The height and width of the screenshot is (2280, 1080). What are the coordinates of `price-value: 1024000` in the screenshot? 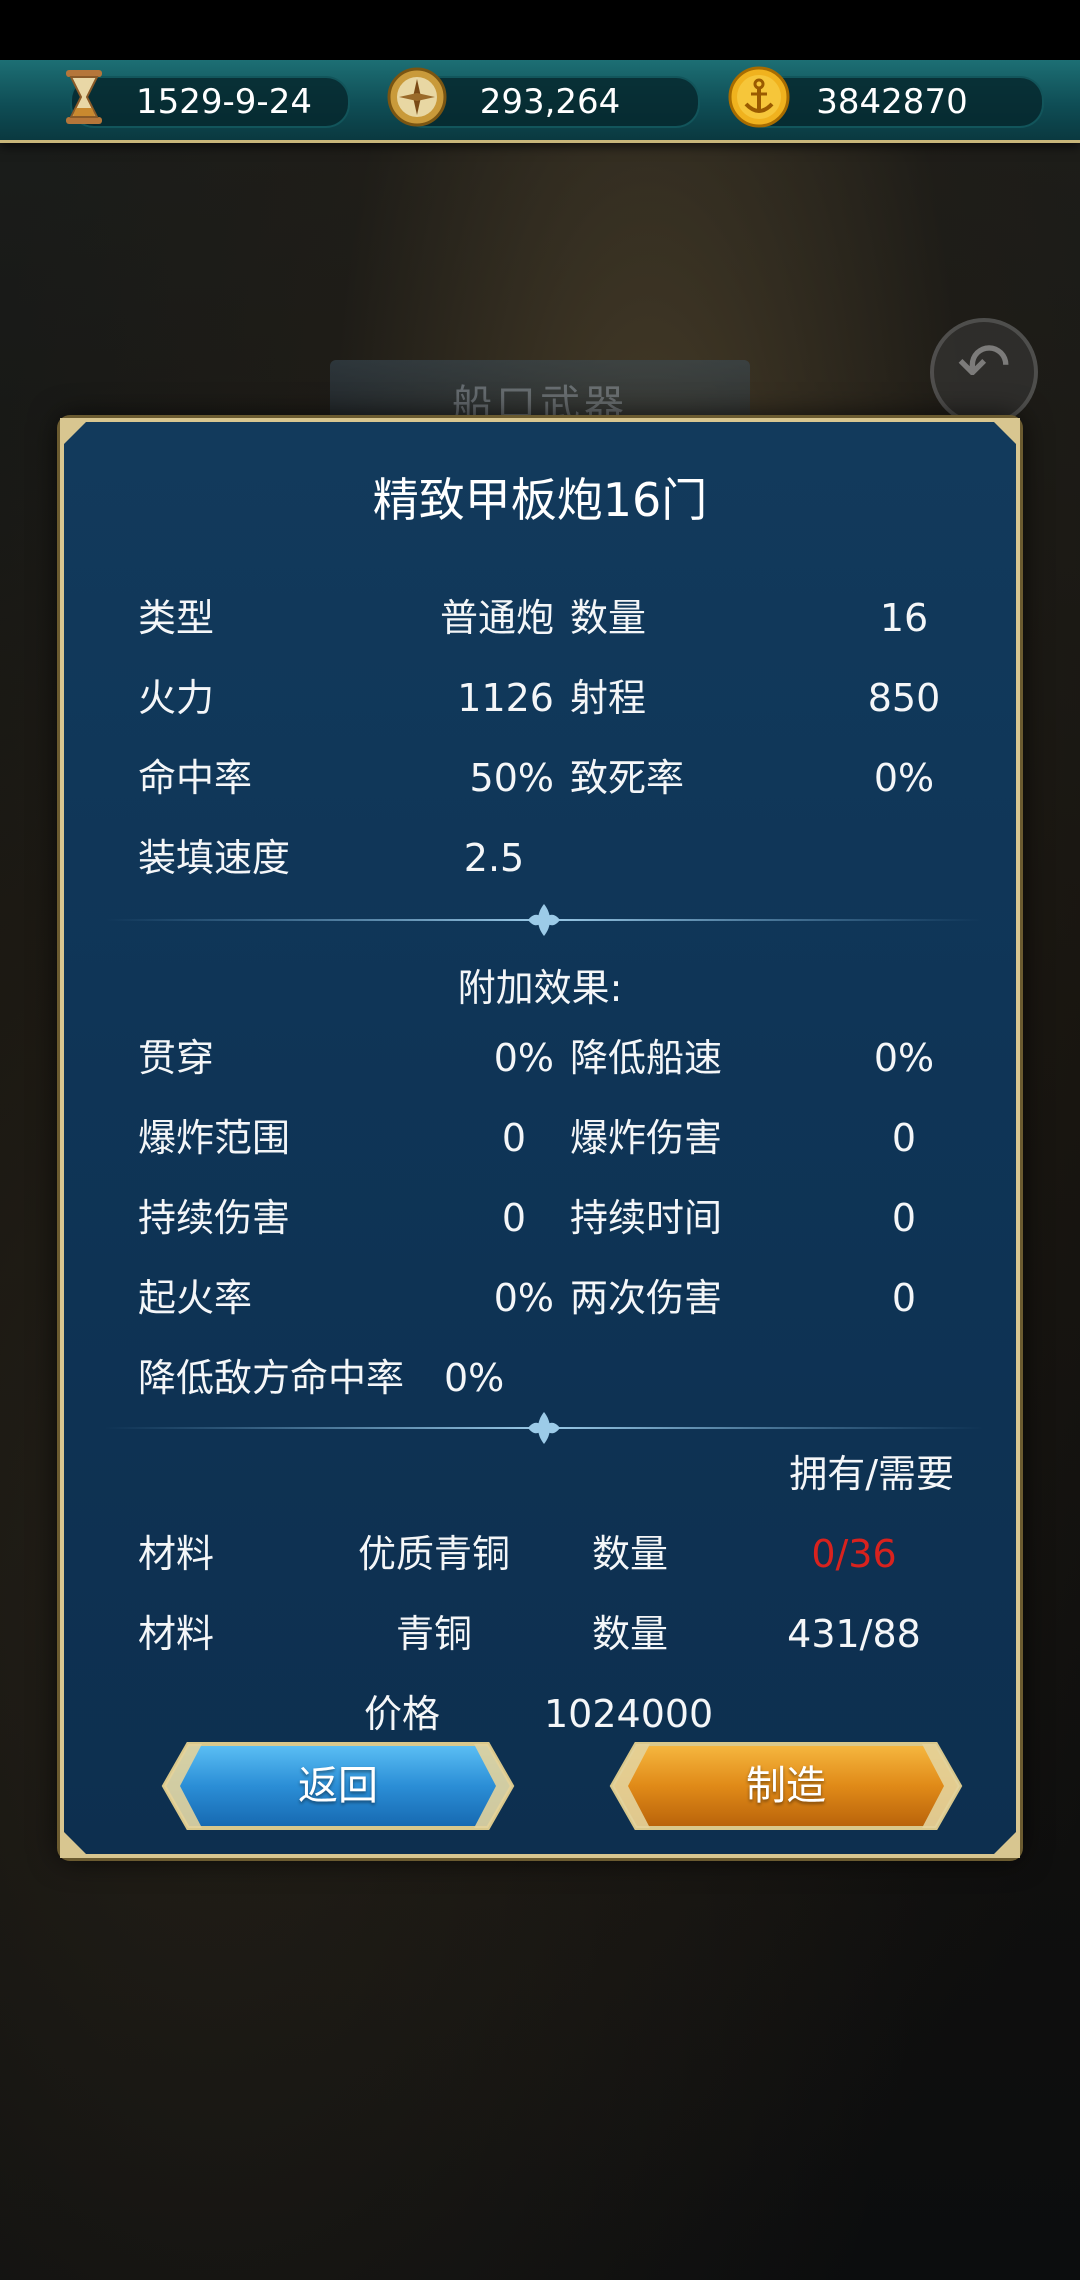 It's located at (629, 1714).